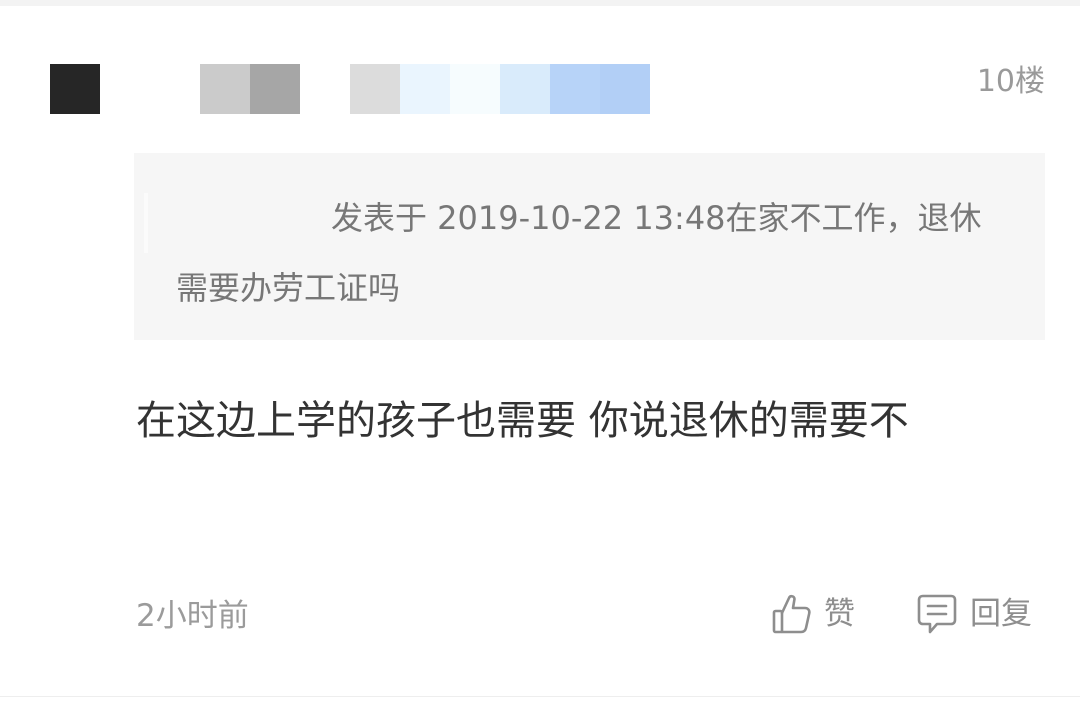 The height and width of the screenshot is (714, 1080). I want to click on comment-footer: 2小时前 赞 回复, so click(590, 616).